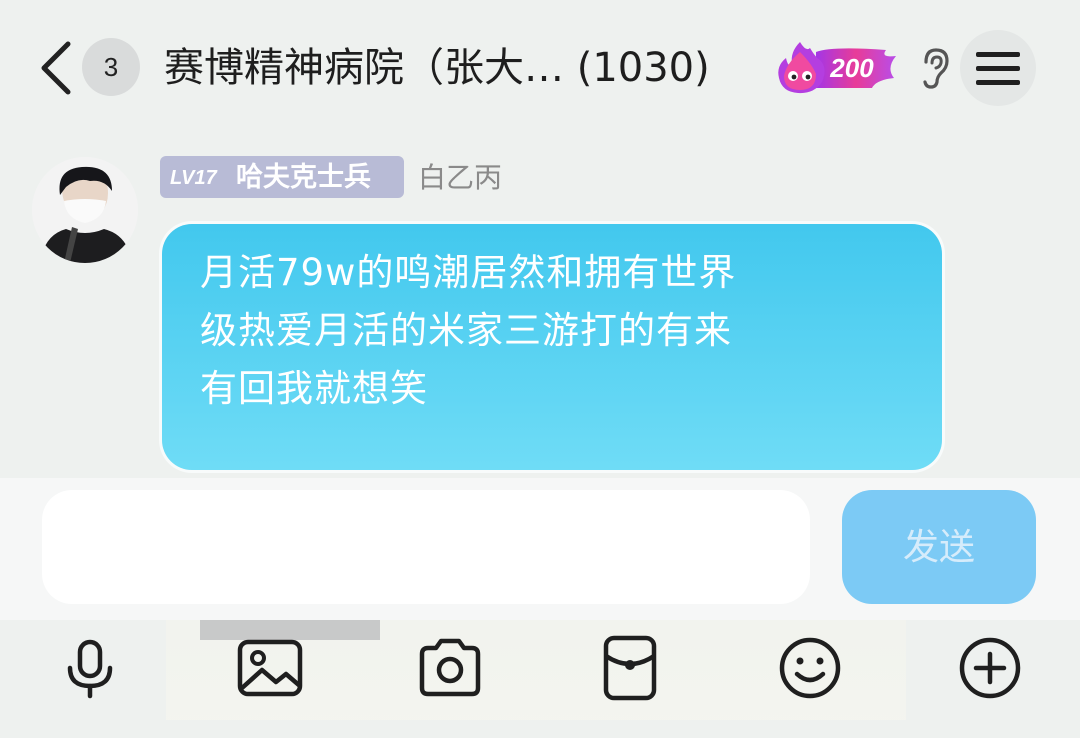 The image size is (1080, 738). I want to click on menu-button, so click(998, 68).